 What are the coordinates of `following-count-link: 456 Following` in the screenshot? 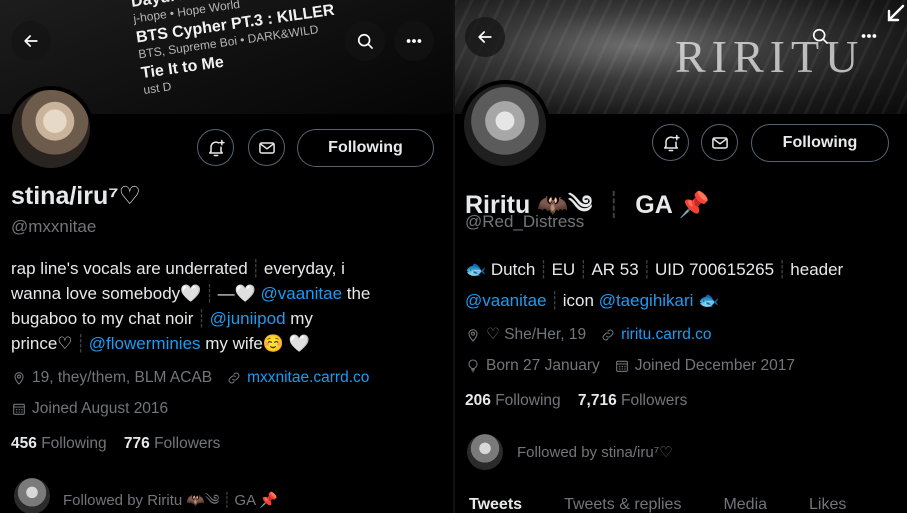 It's located at (59, 443).